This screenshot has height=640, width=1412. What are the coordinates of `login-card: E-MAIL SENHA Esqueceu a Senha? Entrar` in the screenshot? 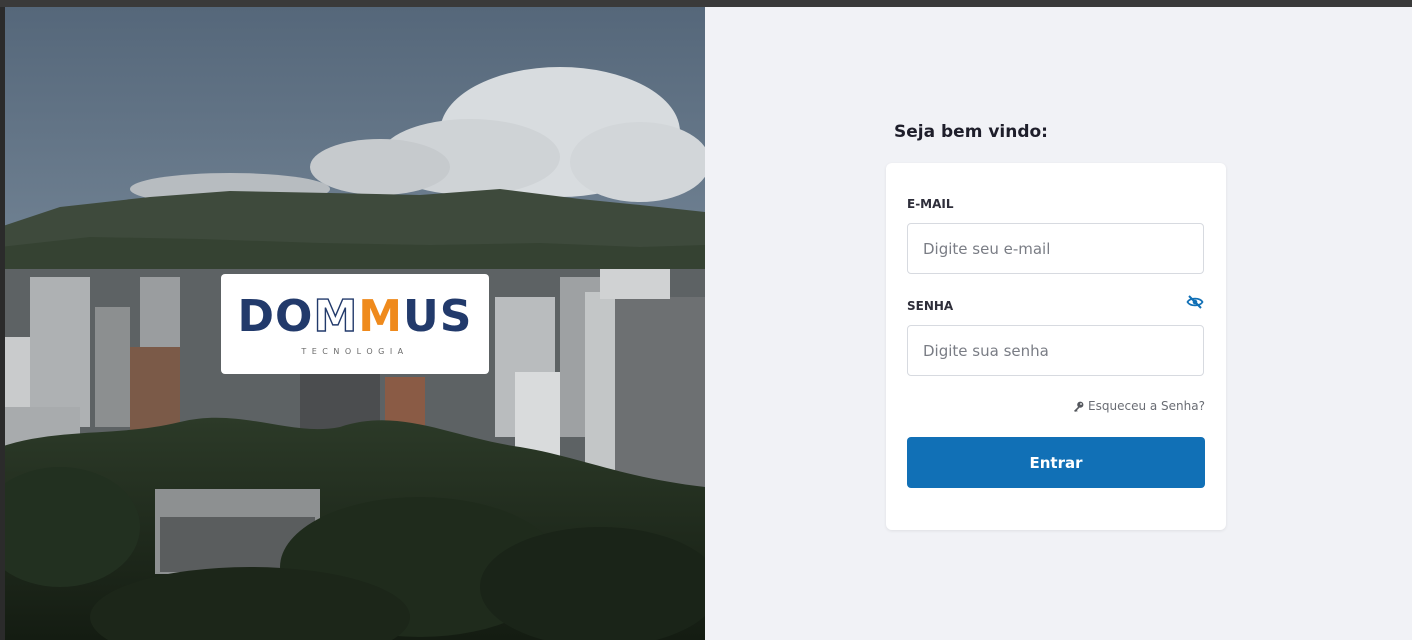 It's located at (1056, 346).